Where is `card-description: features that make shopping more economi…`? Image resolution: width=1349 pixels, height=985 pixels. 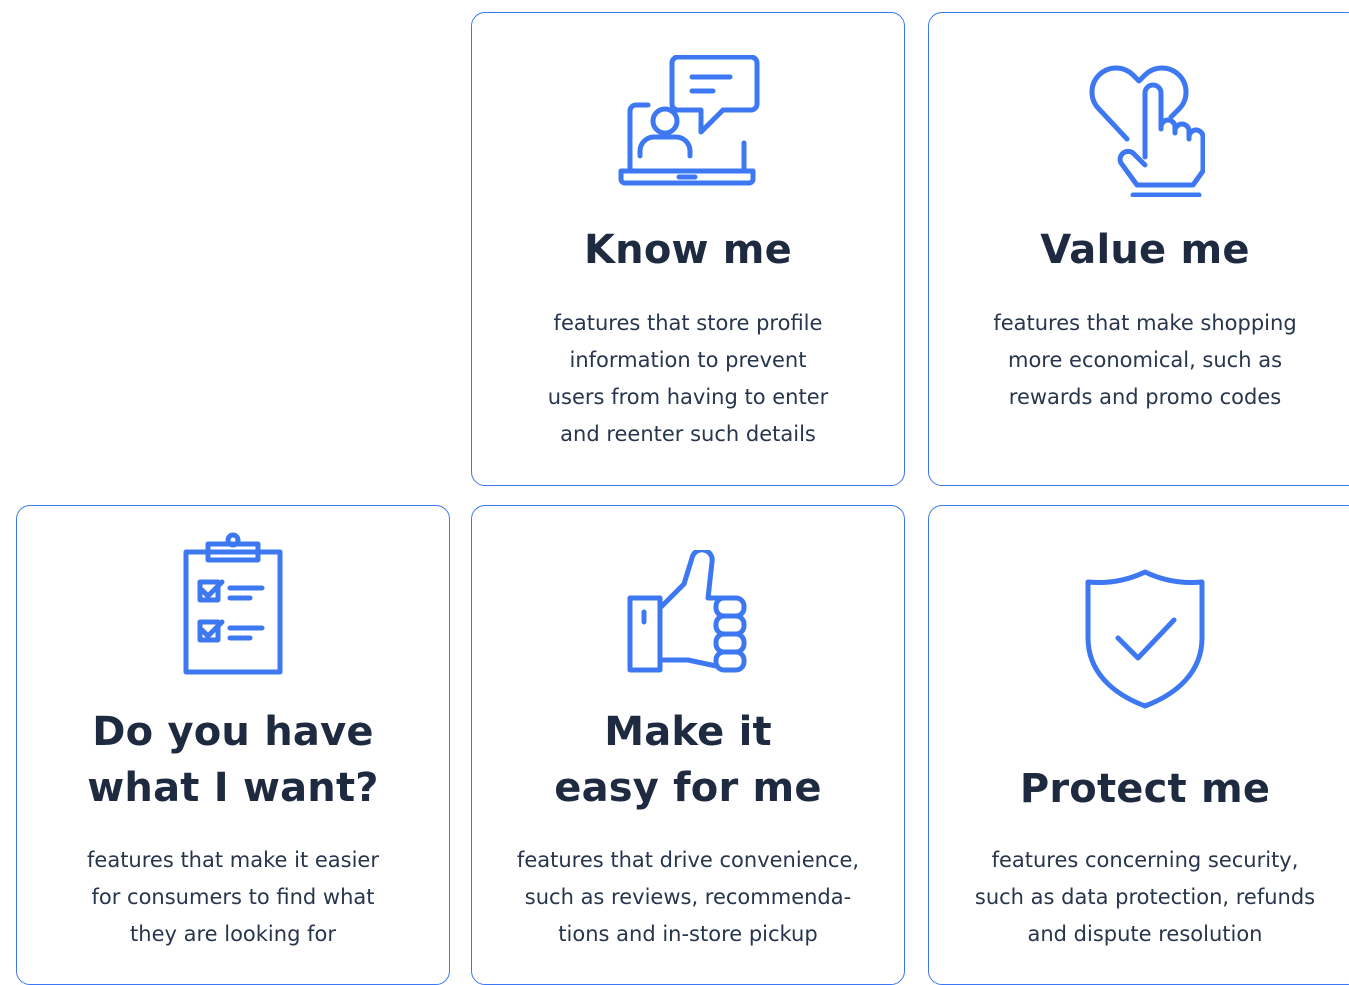 card-description: features that make shopping more economi… is located at coordinates (1139, 360).